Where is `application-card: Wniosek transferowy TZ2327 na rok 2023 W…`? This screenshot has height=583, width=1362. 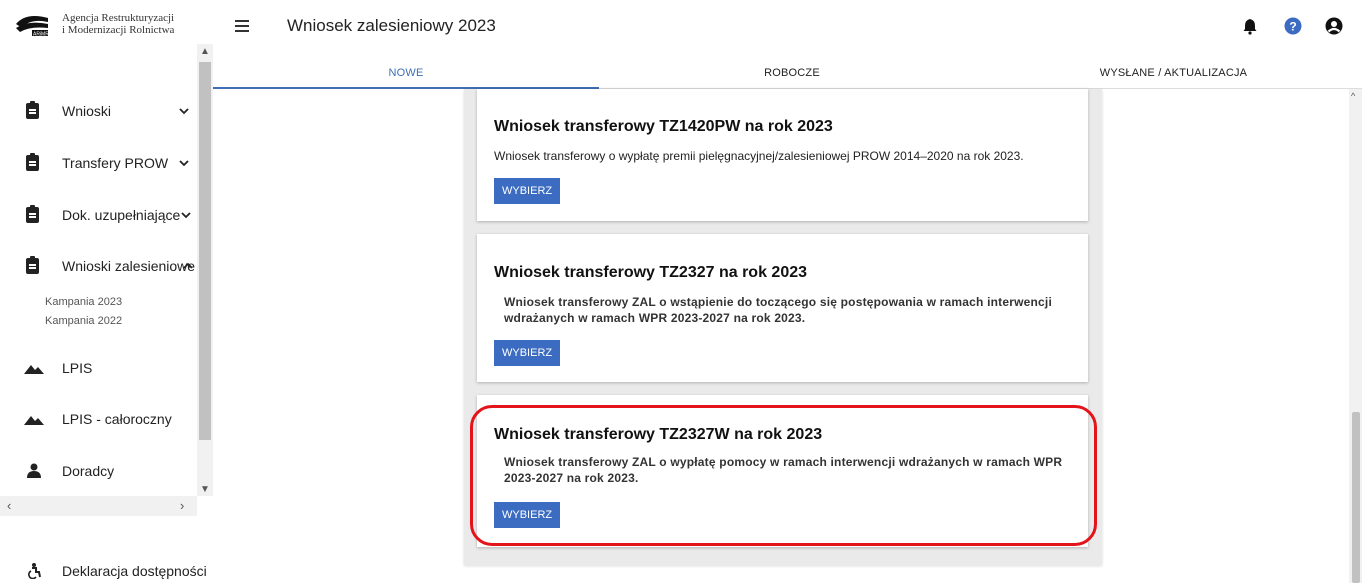
application-card: Wniosek transferowy TZ2327 na rok 2023 W… is located at coordinates (782, 308).